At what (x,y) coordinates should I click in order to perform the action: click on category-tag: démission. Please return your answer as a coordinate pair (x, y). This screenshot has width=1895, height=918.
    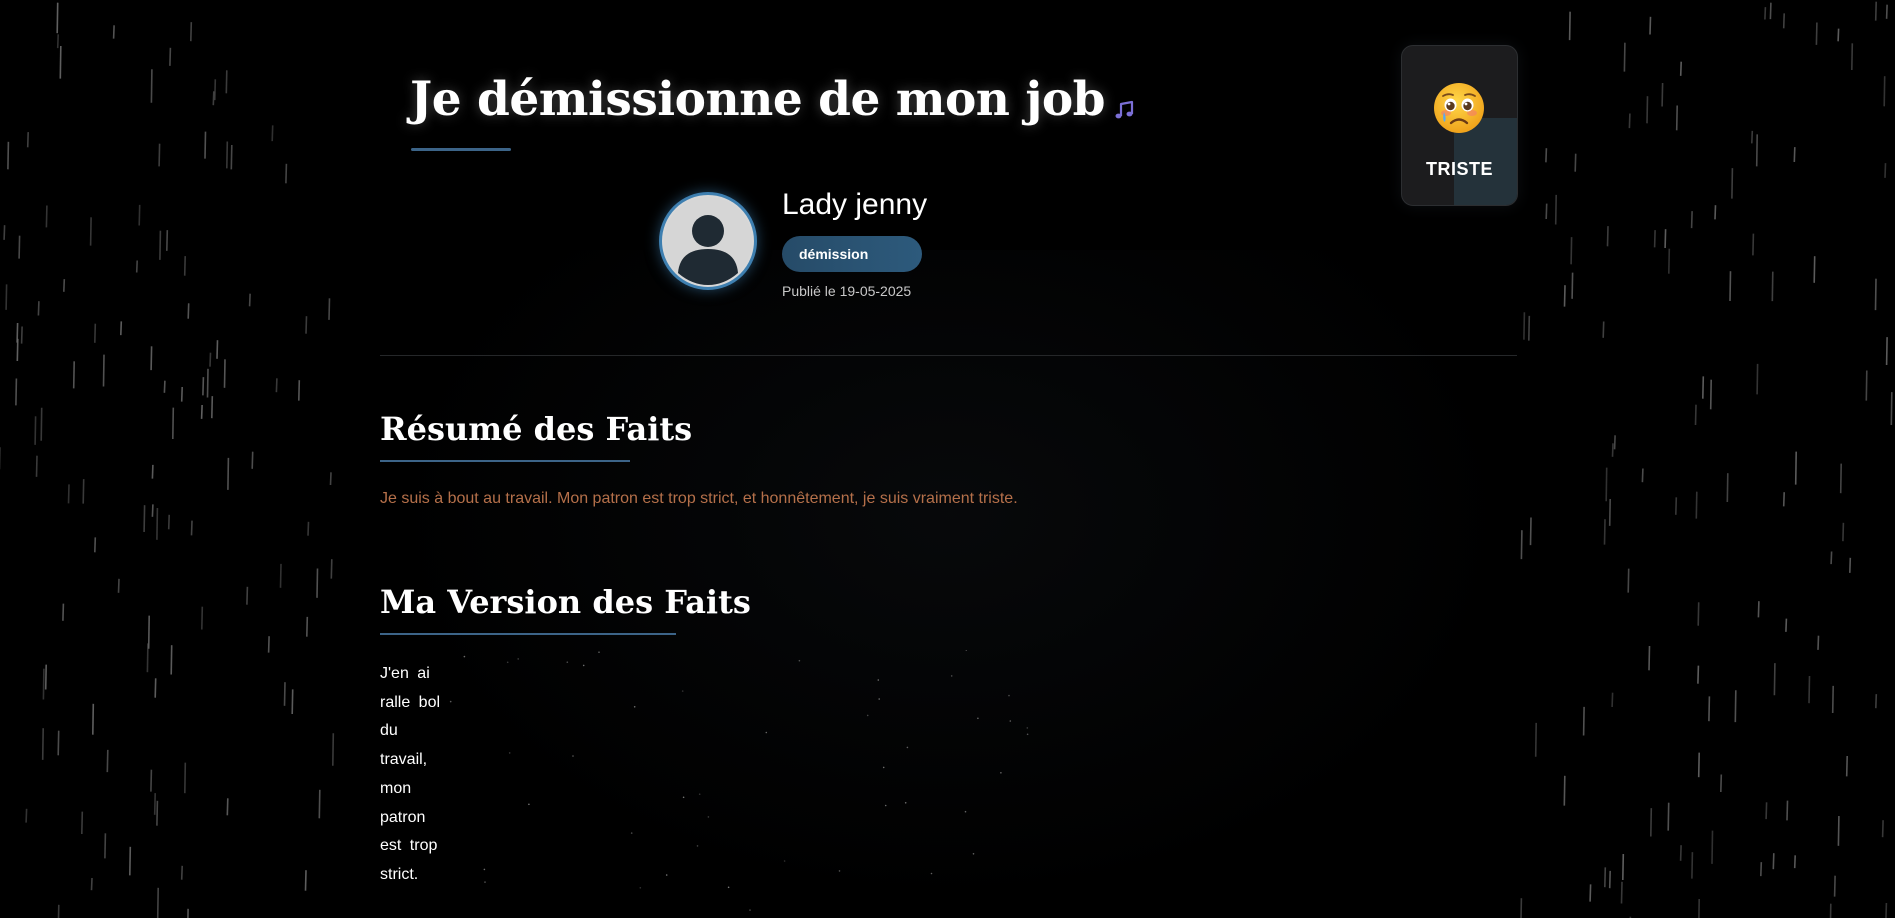
    Looking at the image, I should click on (852, 254).